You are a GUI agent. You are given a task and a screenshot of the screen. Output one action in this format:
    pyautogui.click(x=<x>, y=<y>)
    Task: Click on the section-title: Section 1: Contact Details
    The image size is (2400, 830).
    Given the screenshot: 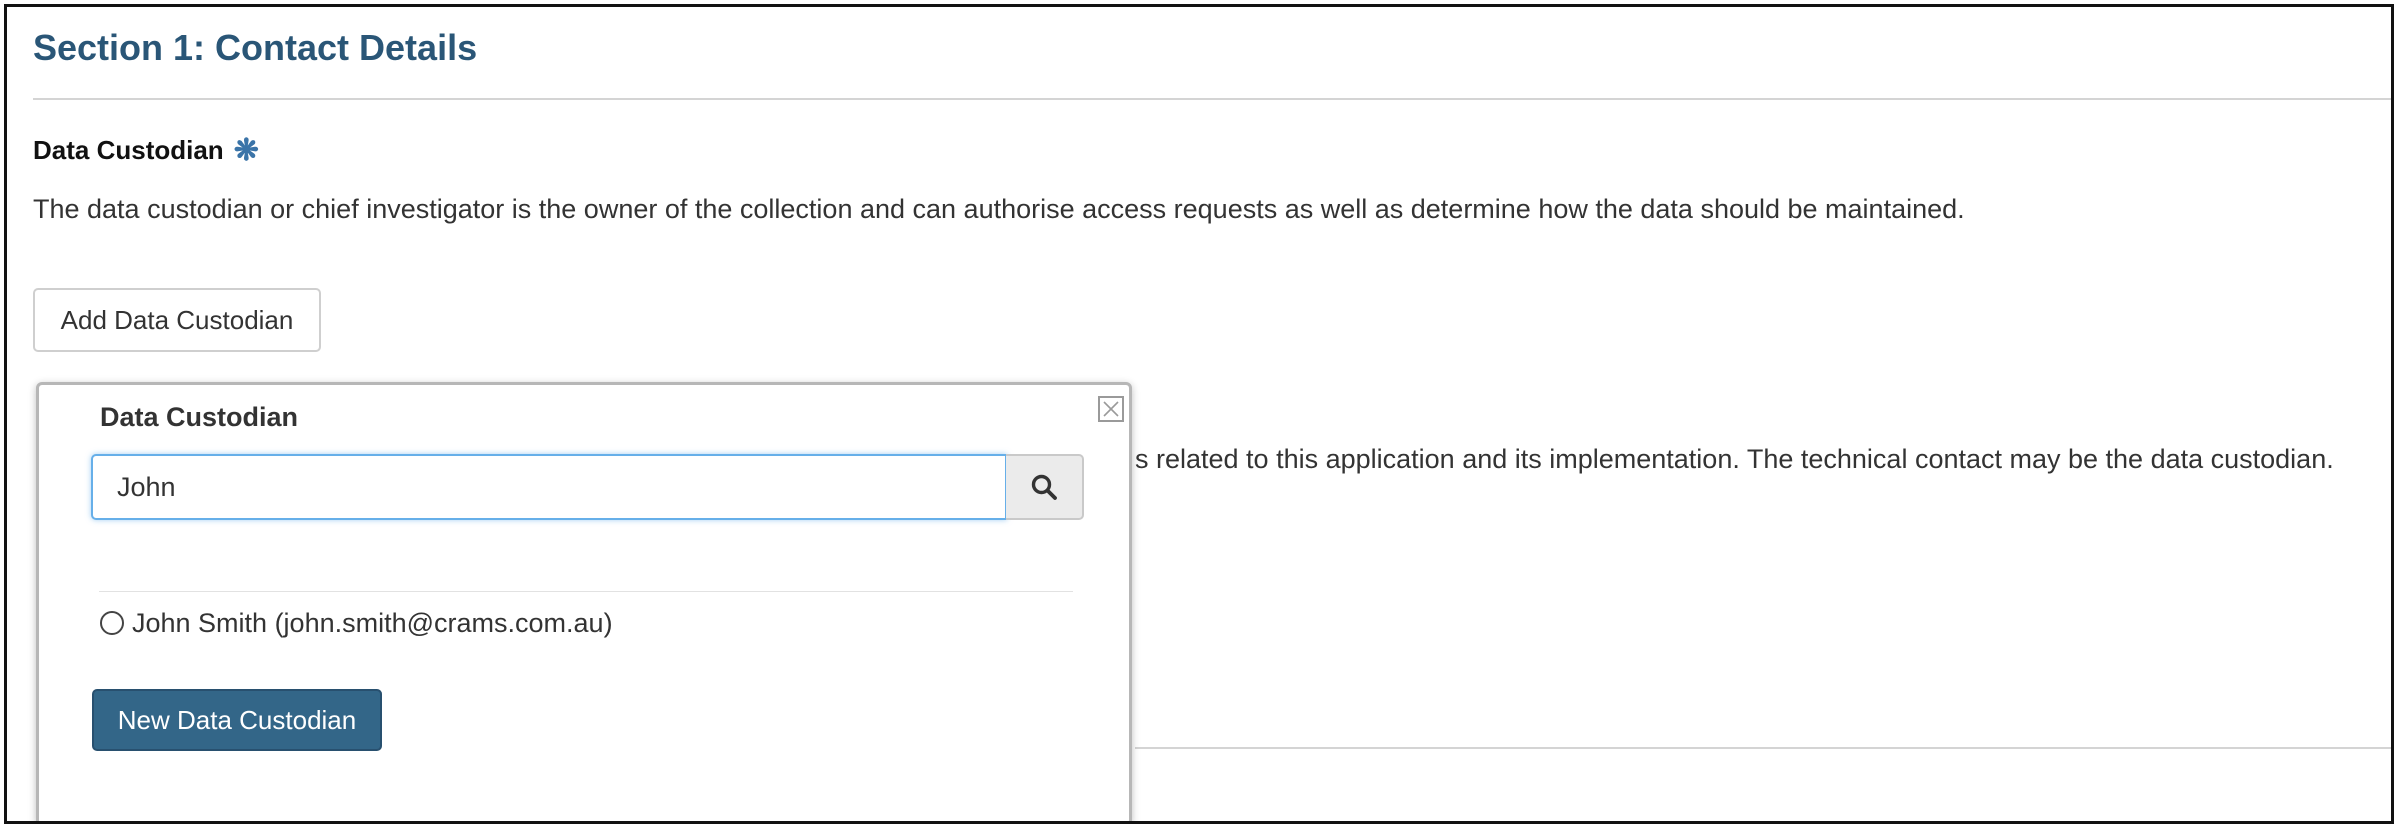 What is the action you would take?
    pyautogui.click(x=255, y=47)
    